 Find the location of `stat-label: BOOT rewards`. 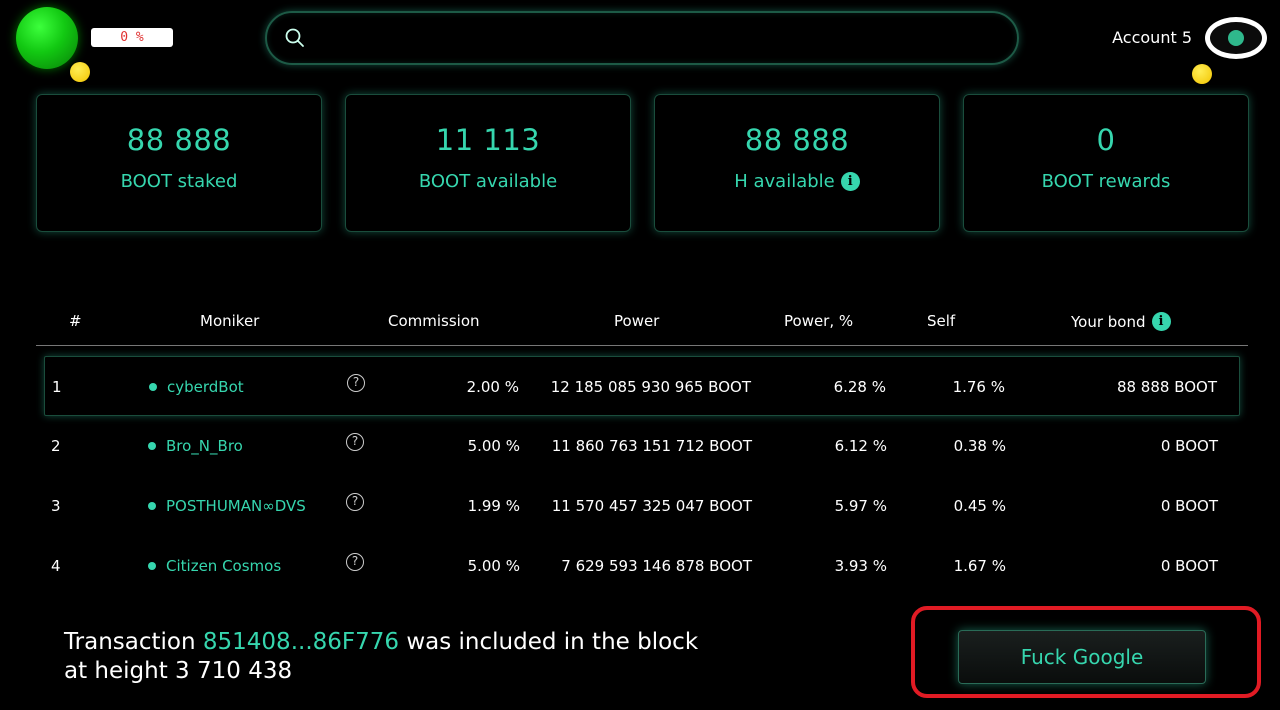

stat-label: BOOT rewards is located at coordinates (1106, 181).